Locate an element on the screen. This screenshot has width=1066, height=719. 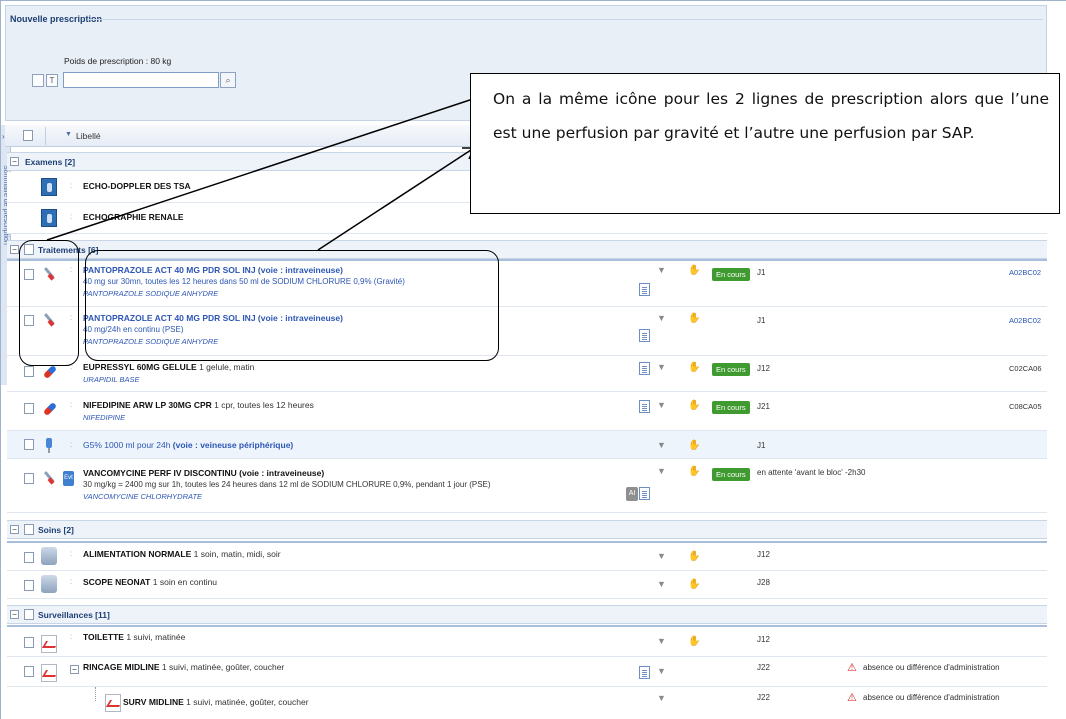
chart-icon is located at coordinates (113, 703).